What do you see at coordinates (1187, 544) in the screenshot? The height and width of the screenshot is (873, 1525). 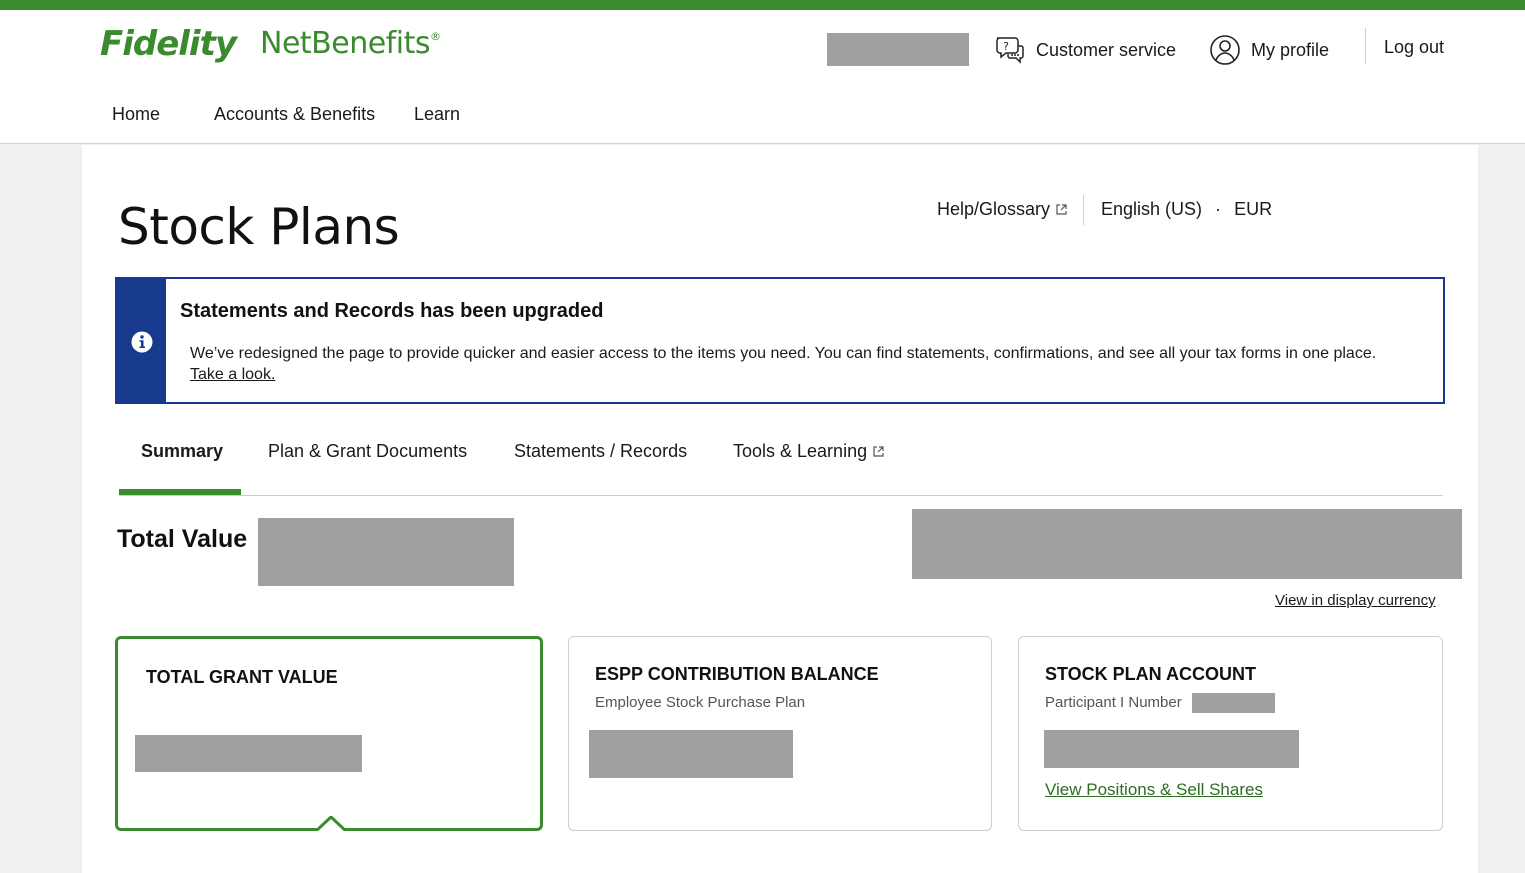 I see `redacted-value-detail` at bounding box center [1187, 544].